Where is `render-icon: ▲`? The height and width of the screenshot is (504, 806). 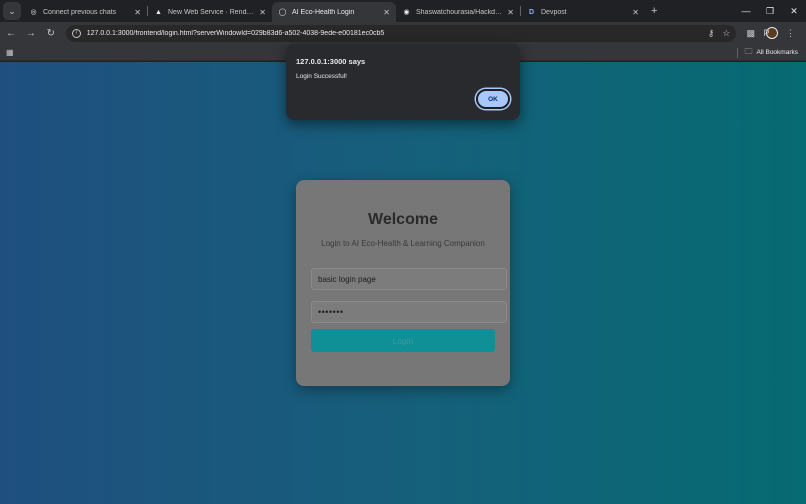
render-icon: ▲ is located at coordinates (158, 12).